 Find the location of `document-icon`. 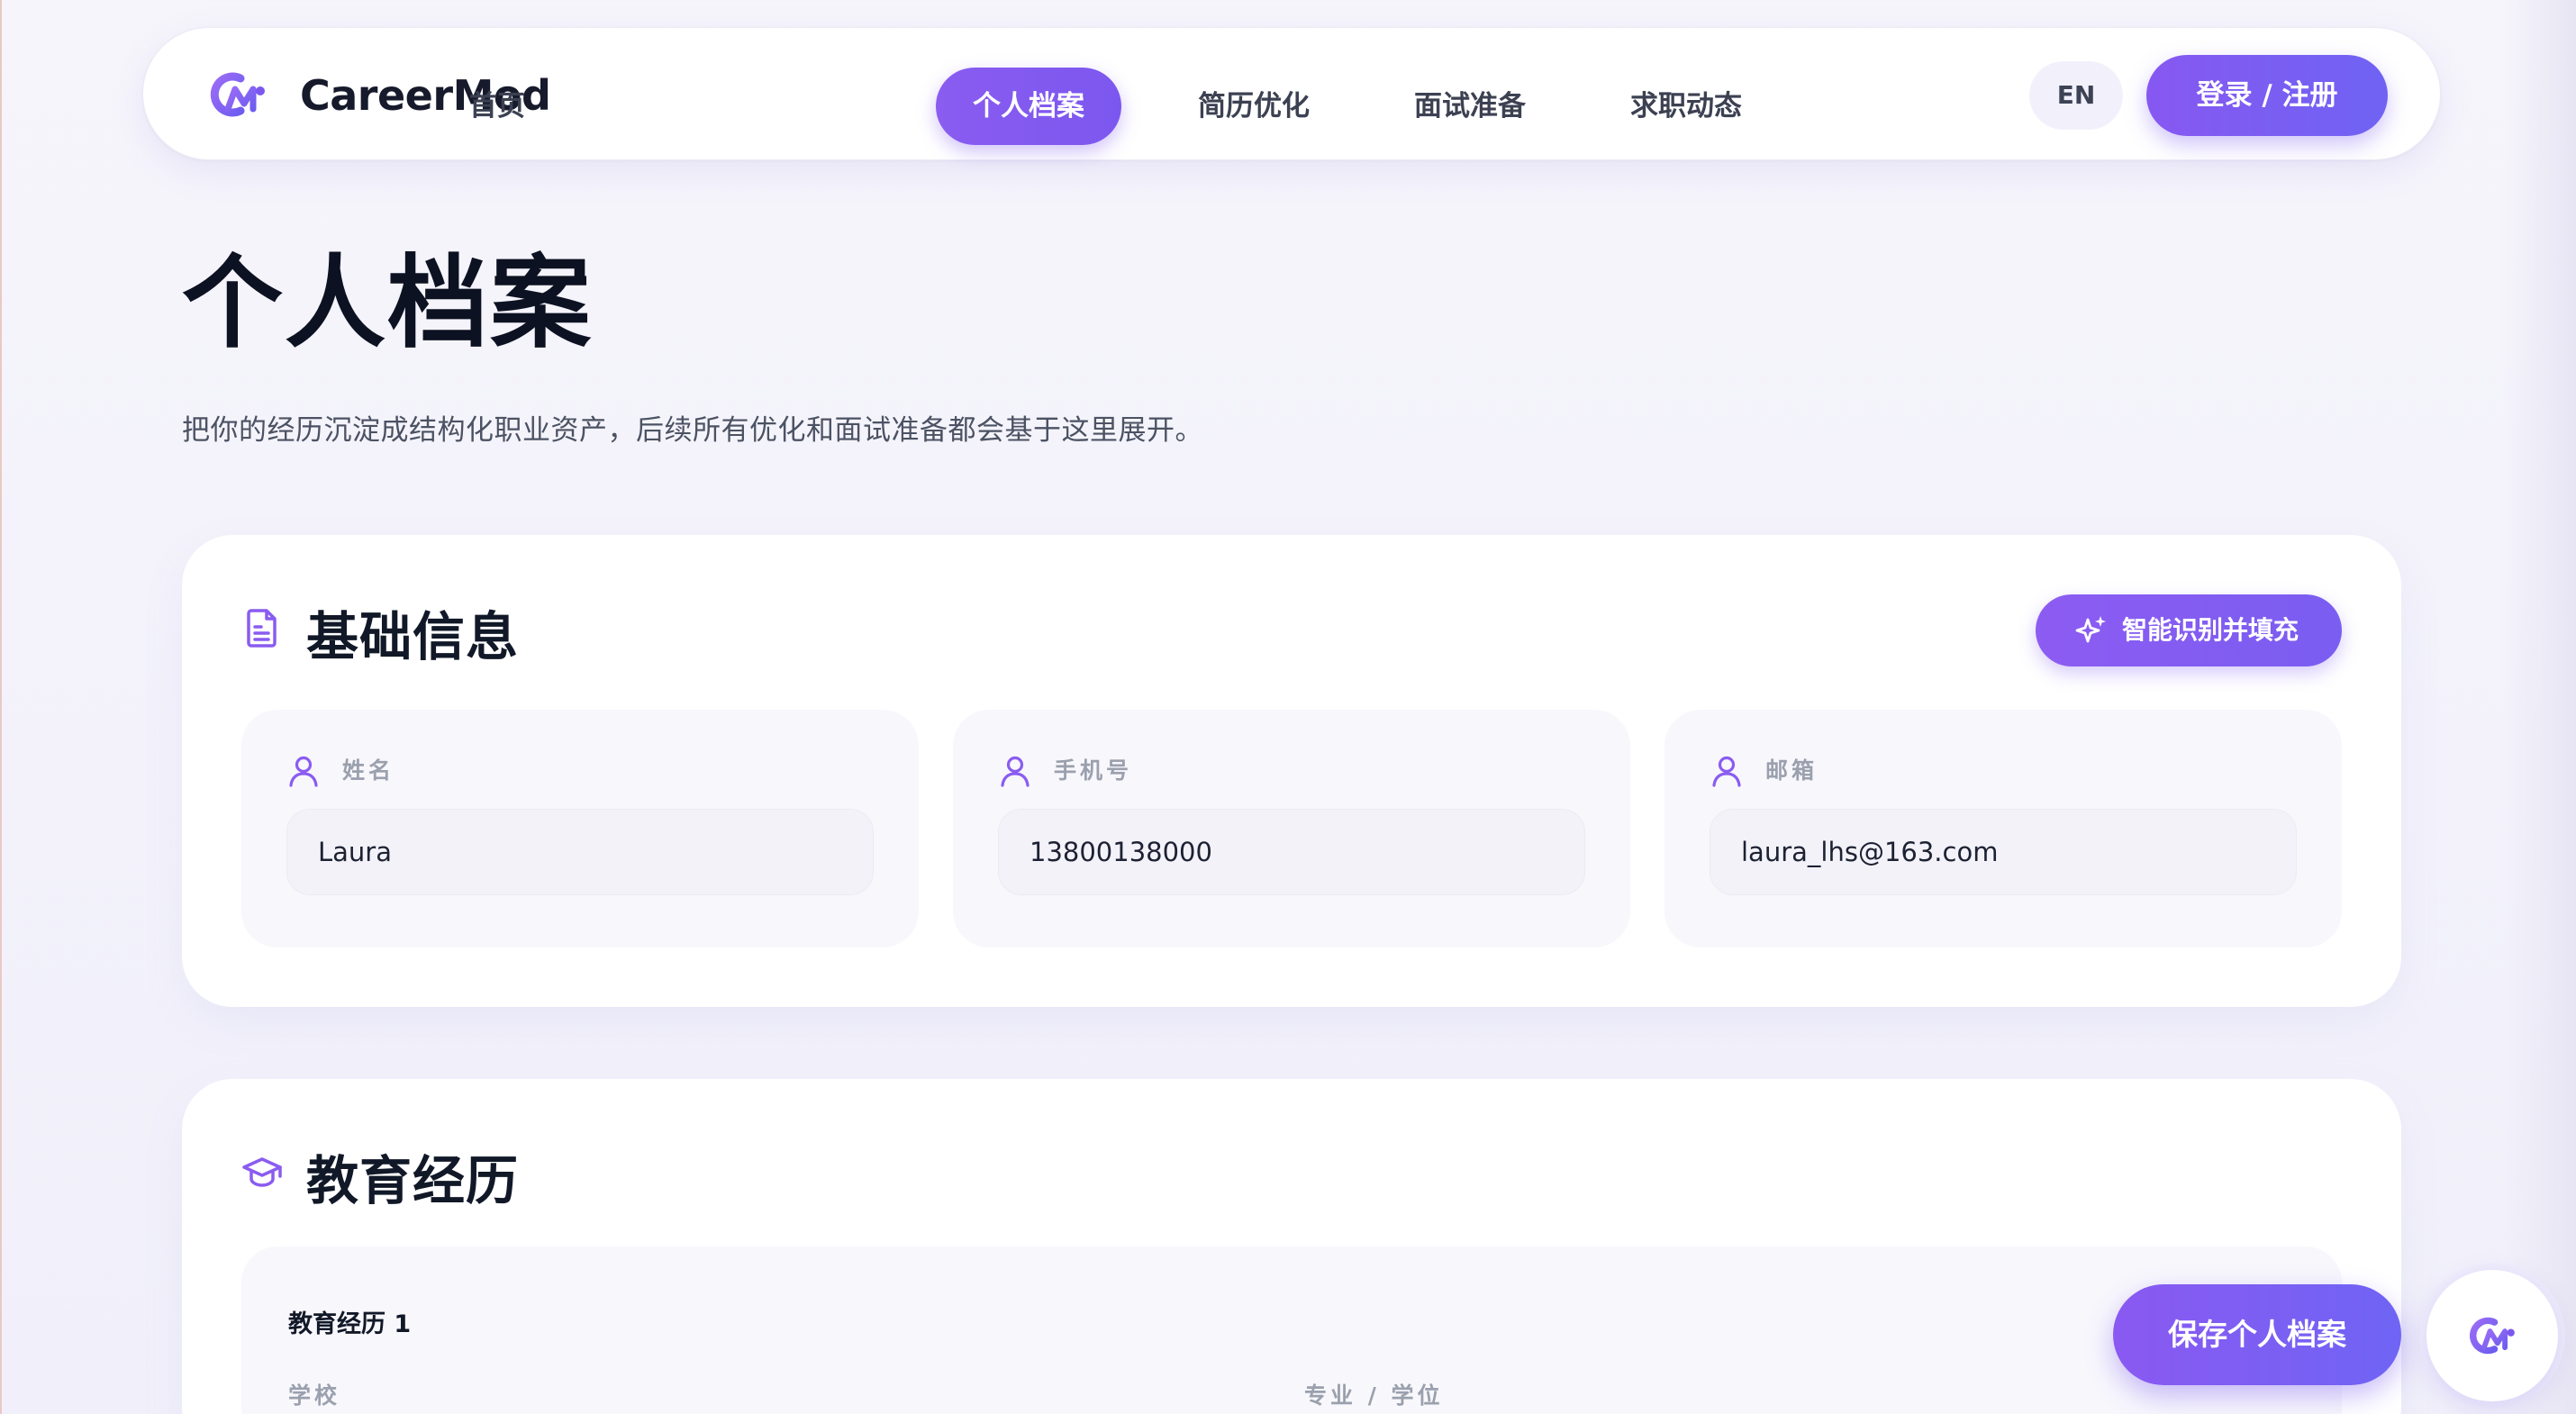

document-icon is located at coordinates (262, 627).